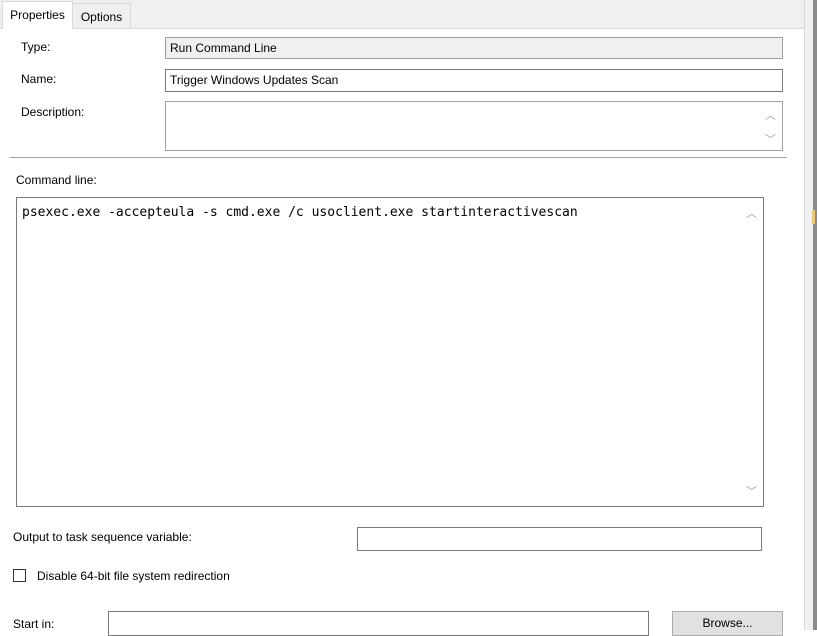 This screenshot has width=817, height=636. Describe the element at coordinates (133, 576) in the screenshot. I see `disable-redirection-label: Disable 64-bit file system redirection` at that location.